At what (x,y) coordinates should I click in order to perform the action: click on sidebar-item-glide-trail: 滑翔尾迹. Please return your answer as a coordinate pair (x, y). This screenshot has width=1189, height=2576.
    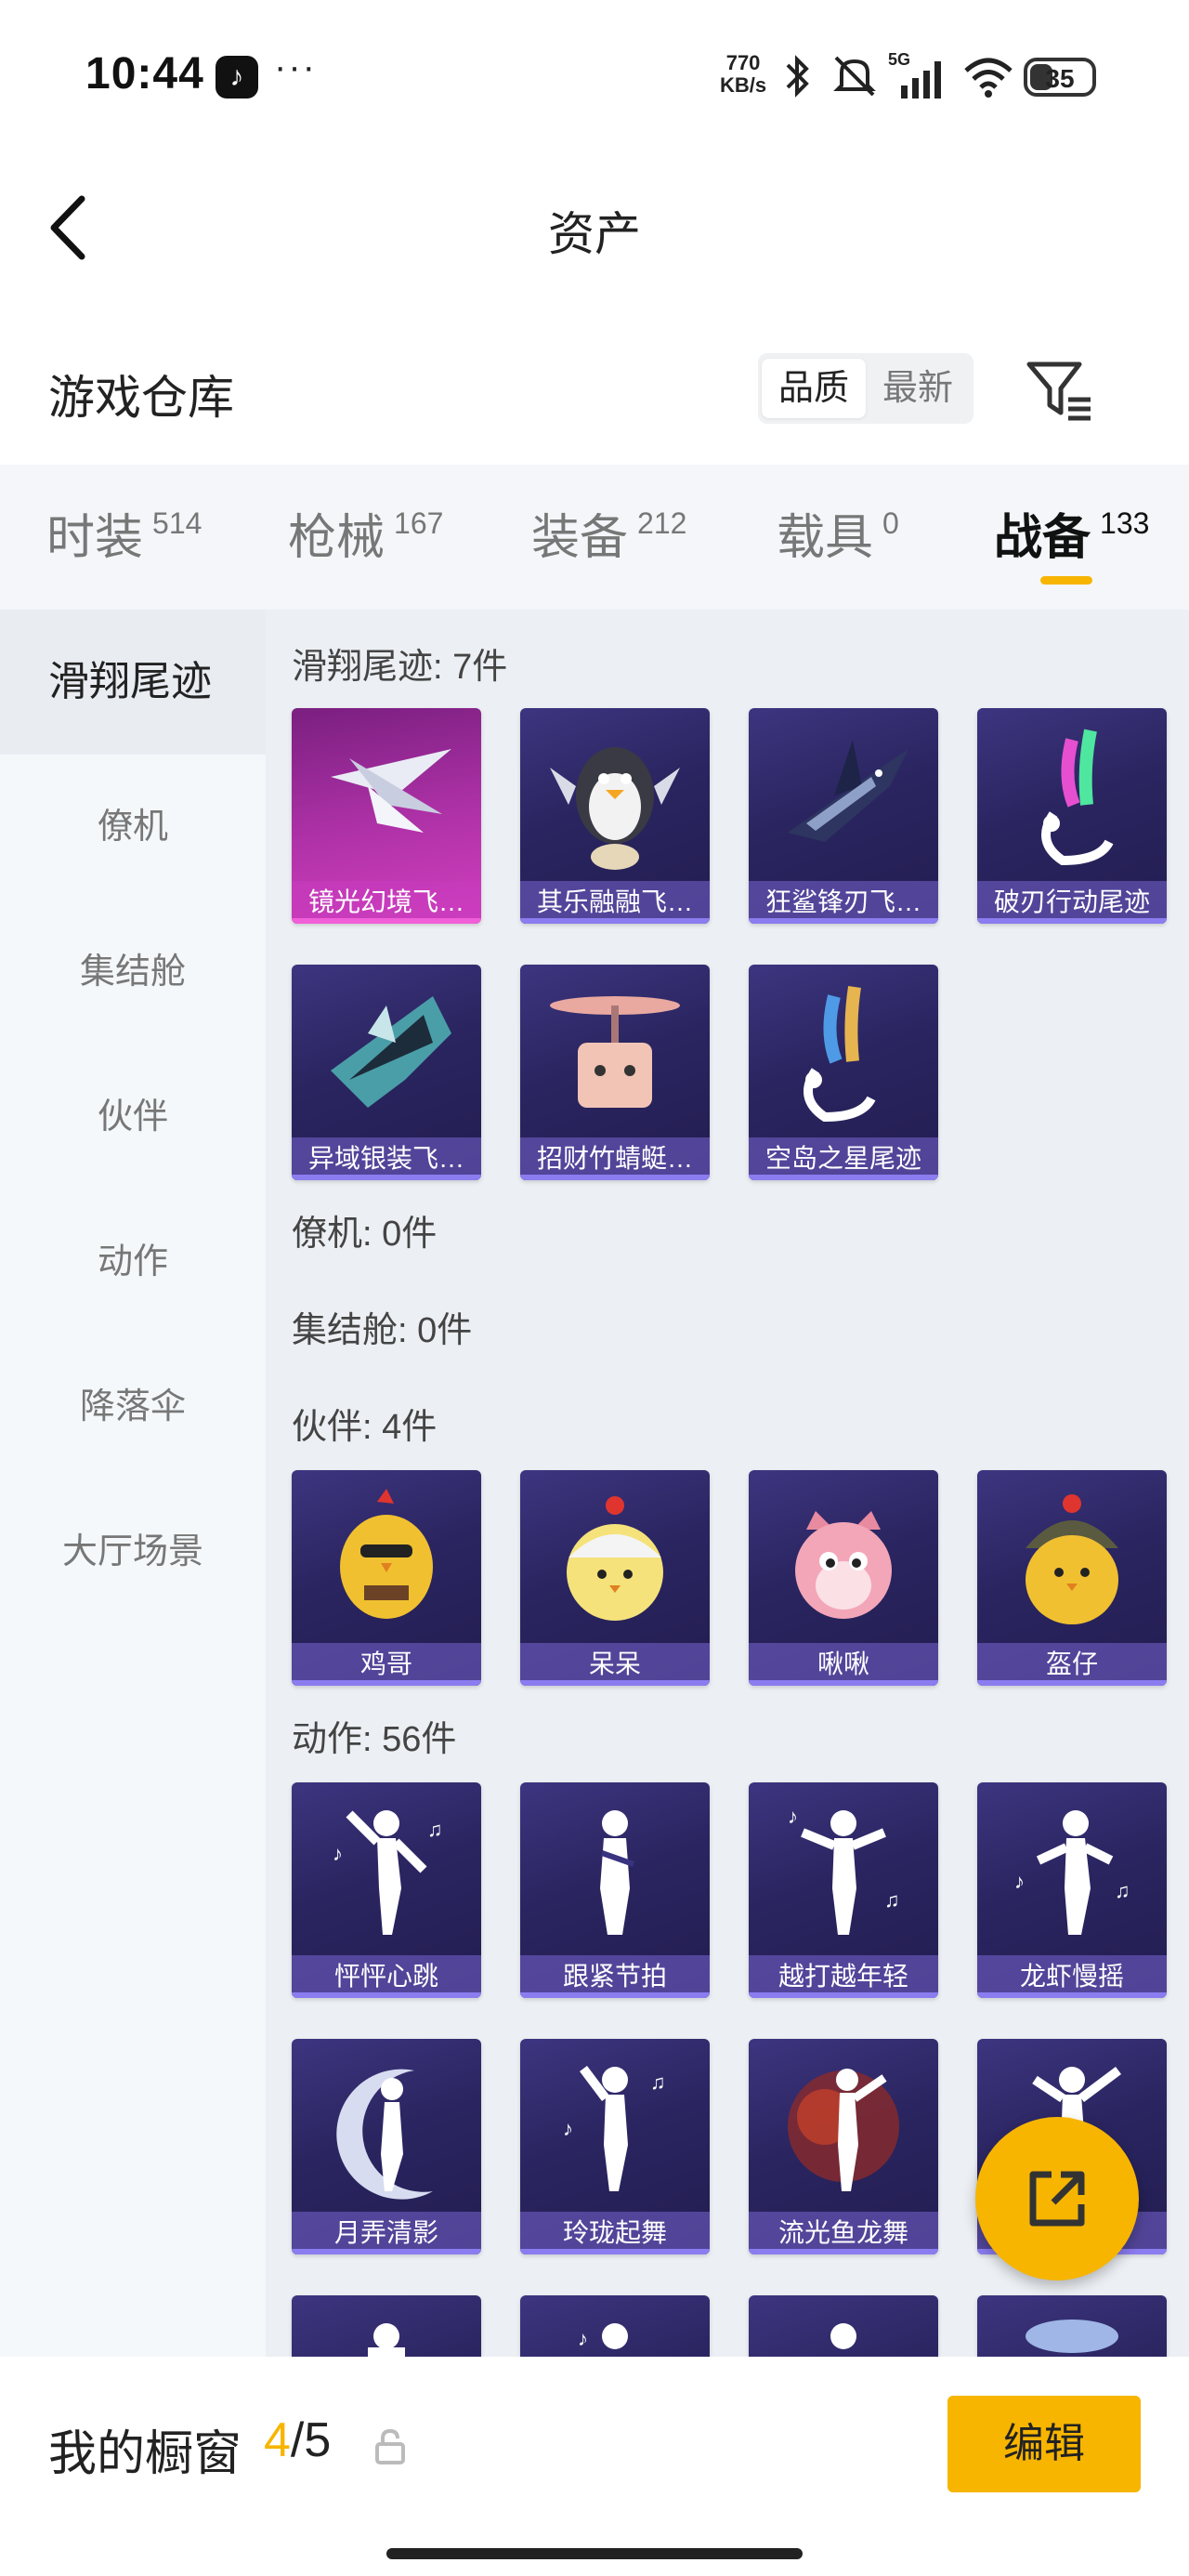
    Looking at the image, I should click on (133, 682).